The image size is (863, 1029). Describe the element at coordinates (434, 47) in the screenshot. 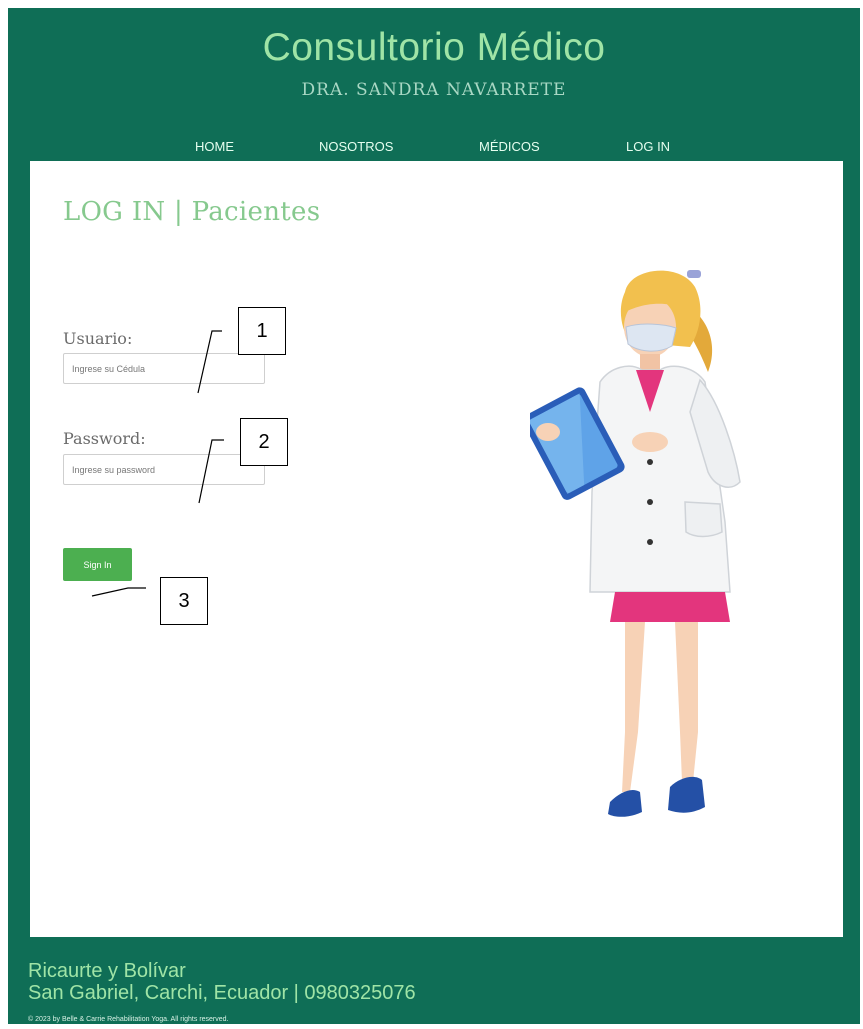

I see `site-title: Consultorio Médico` at that location.